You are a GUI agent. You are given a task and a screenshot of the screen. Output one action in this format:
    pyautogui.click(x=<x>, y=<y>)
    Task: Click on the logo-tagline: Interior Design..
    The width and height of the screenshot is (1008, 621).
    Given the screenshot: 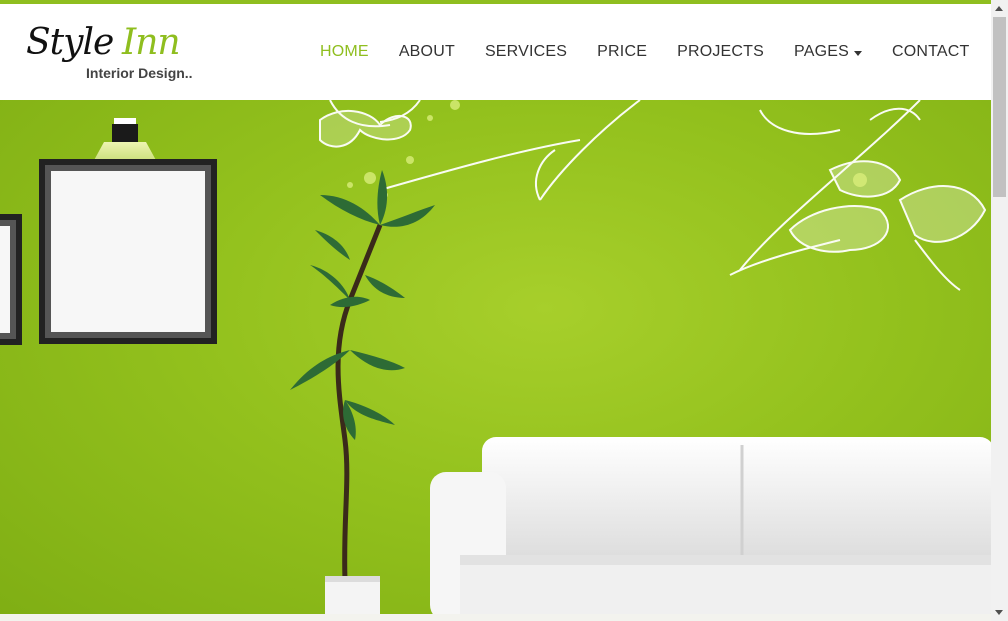 What is the action you would take?
    pyautogui.click(x=139, y=73)
    